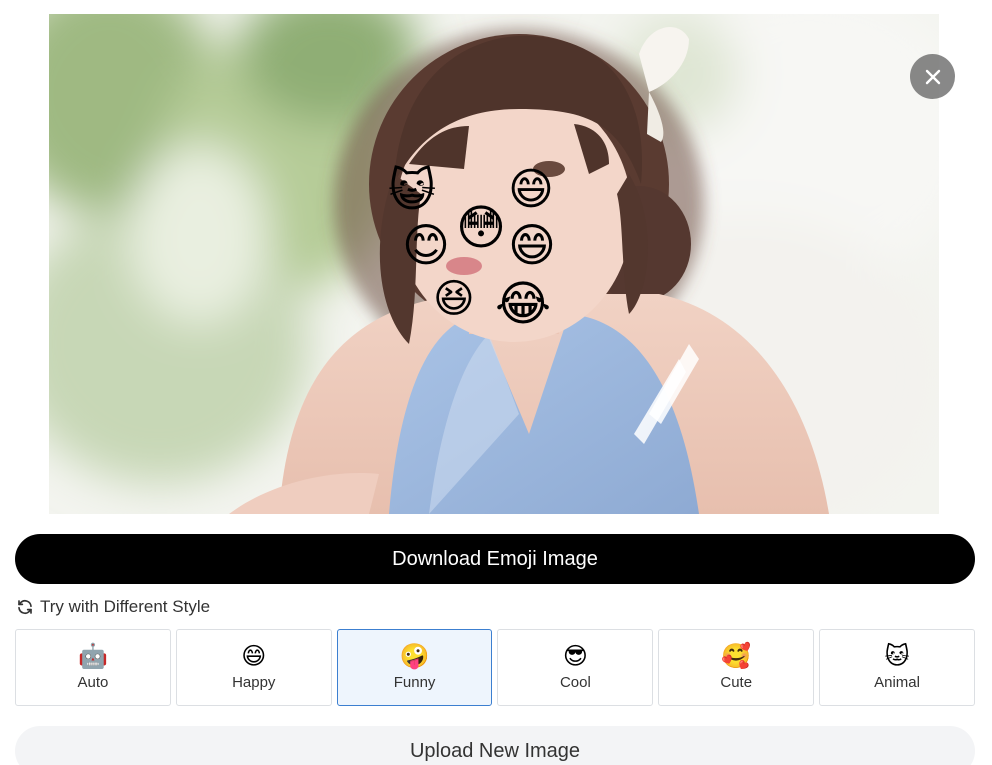 The width and height of the screenshot is (992, 765). I want to click on face-sticker: 😊, so click(426, 245).